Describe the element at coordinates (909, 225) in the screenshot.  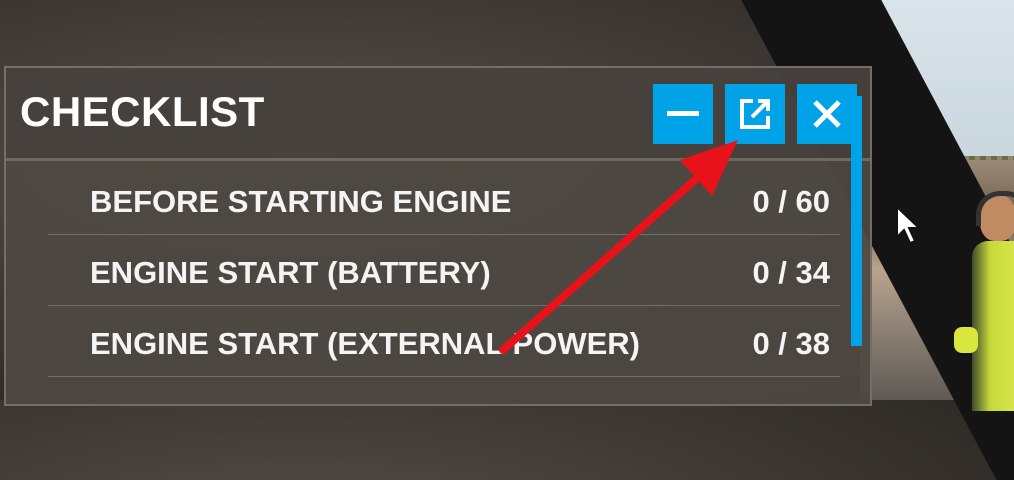
I see `mouse-cursor-icon` at that location.